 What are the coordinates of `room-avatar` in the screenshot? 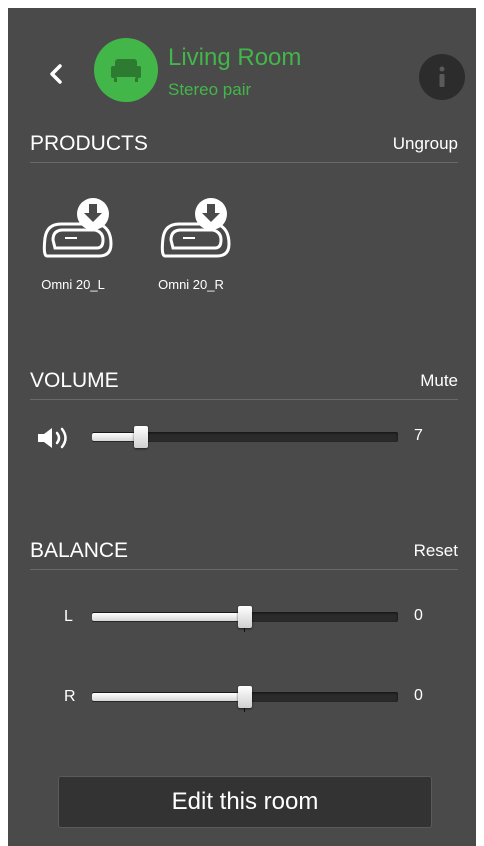 It's located at (126, 70).